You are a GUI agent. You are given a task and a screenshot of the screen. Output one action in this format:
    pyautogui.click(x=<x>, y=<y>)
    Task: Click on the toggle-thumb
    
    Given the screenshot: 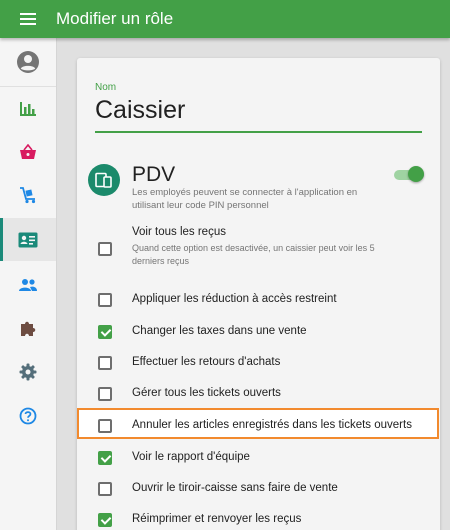 What is the action you would take?
    pyautogui.click(x=416, y=174)
    